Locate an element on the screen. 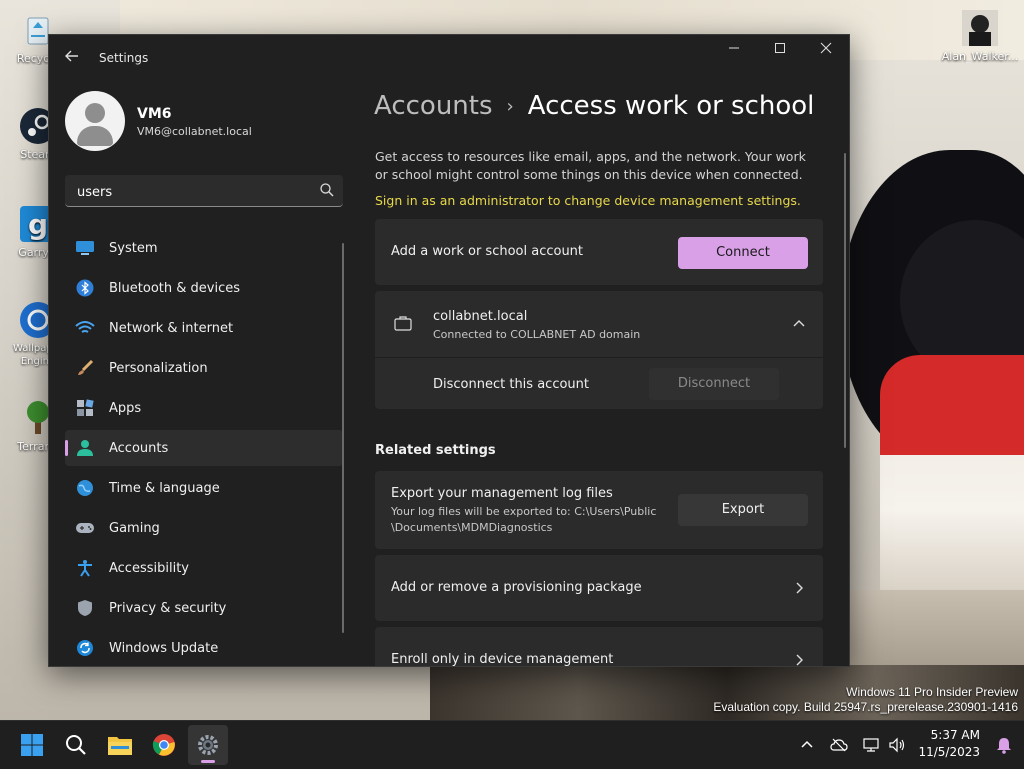  avatar is located at coordinates (95, 121).